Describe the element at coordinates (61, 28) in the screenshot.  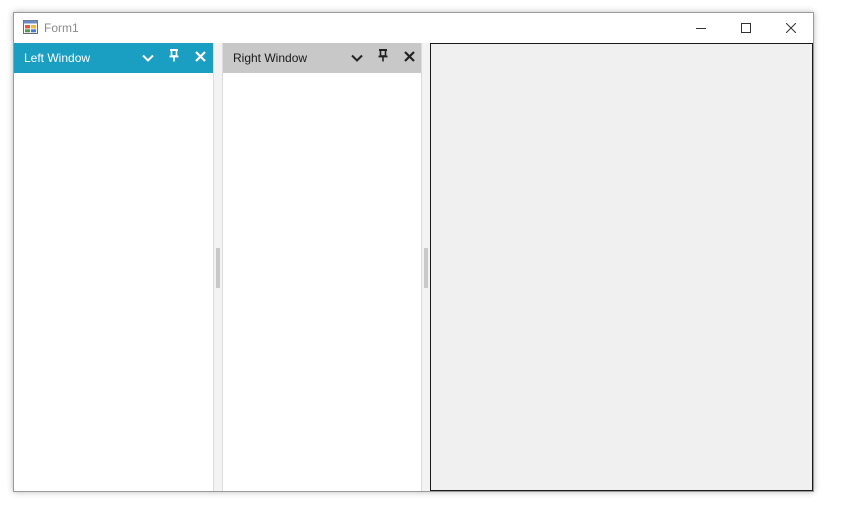
I see `window-title: Form1` at that location.